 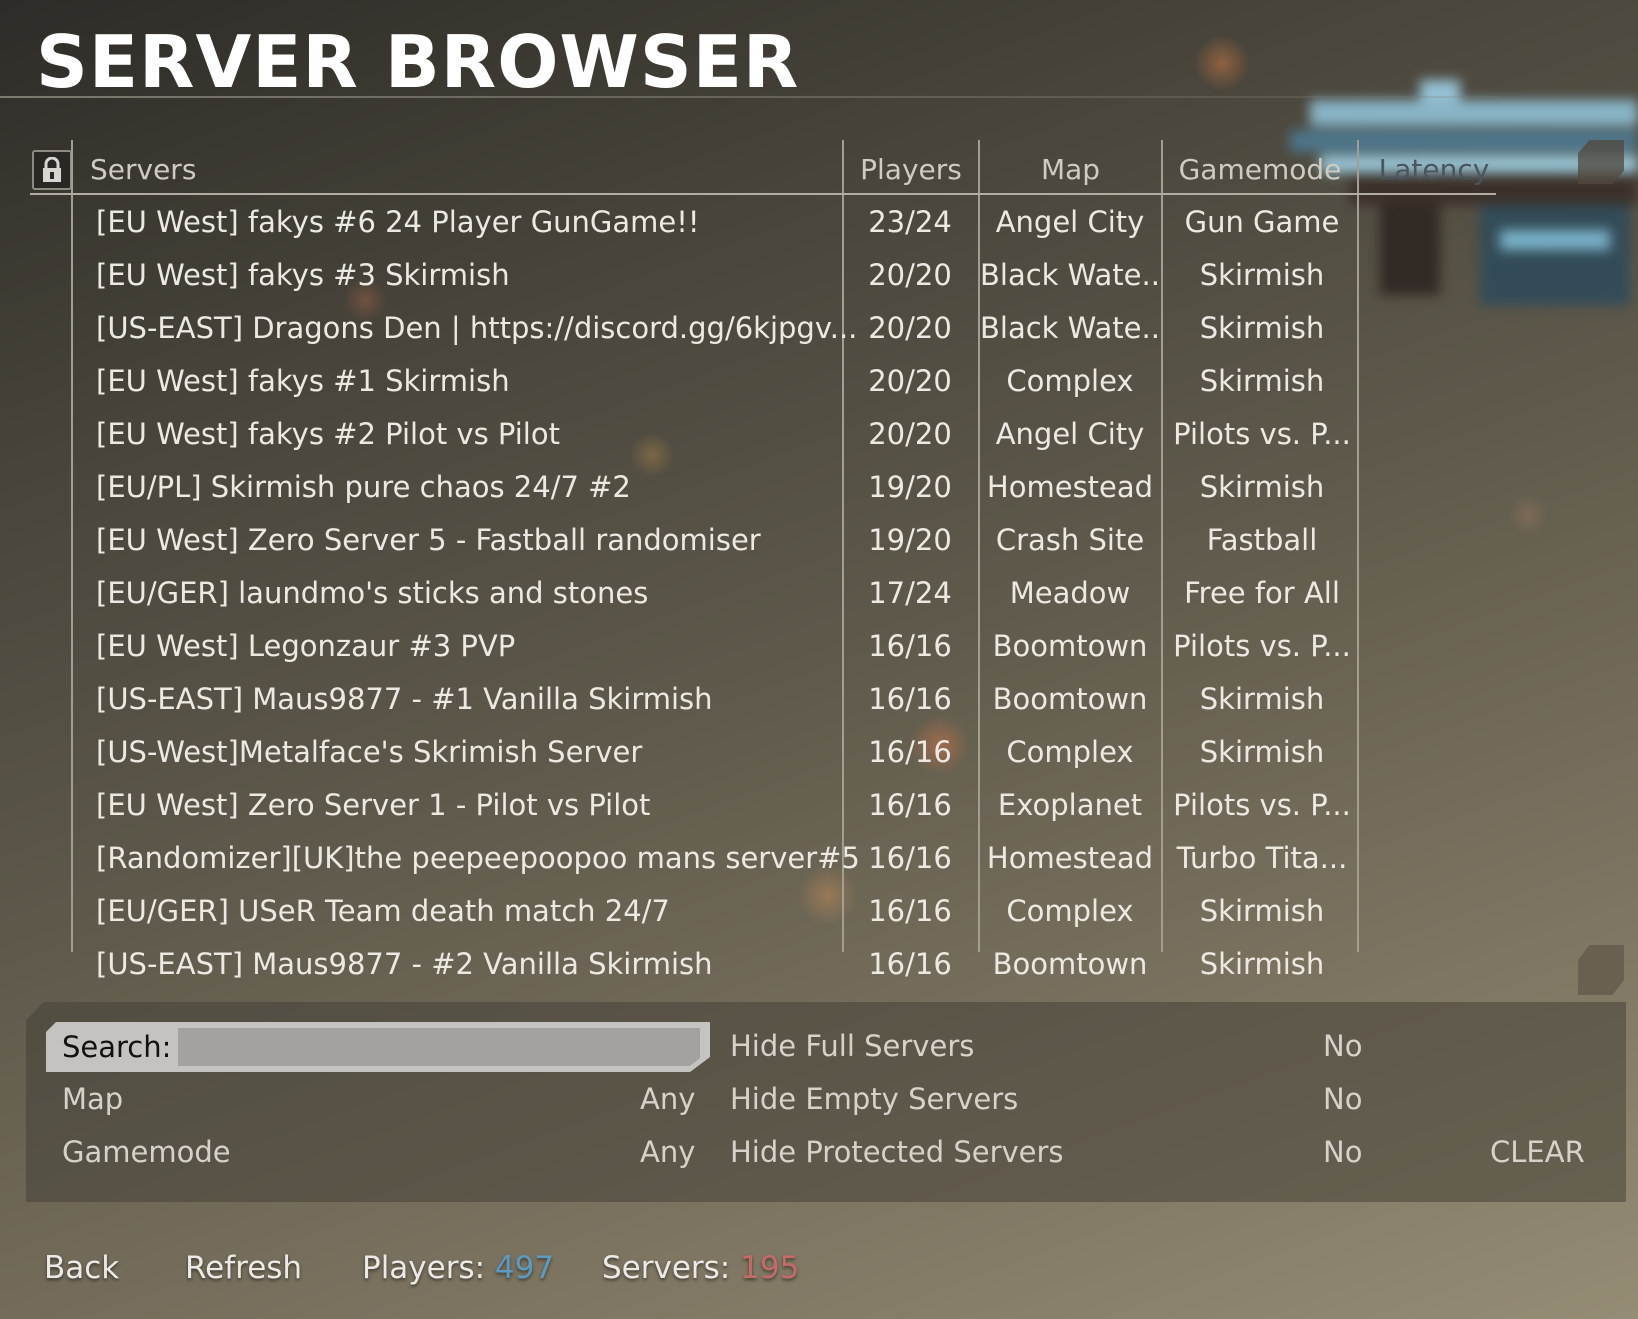 I want to click on gamemode-filter-label: Gamemode, so click(x=146, y=1152).